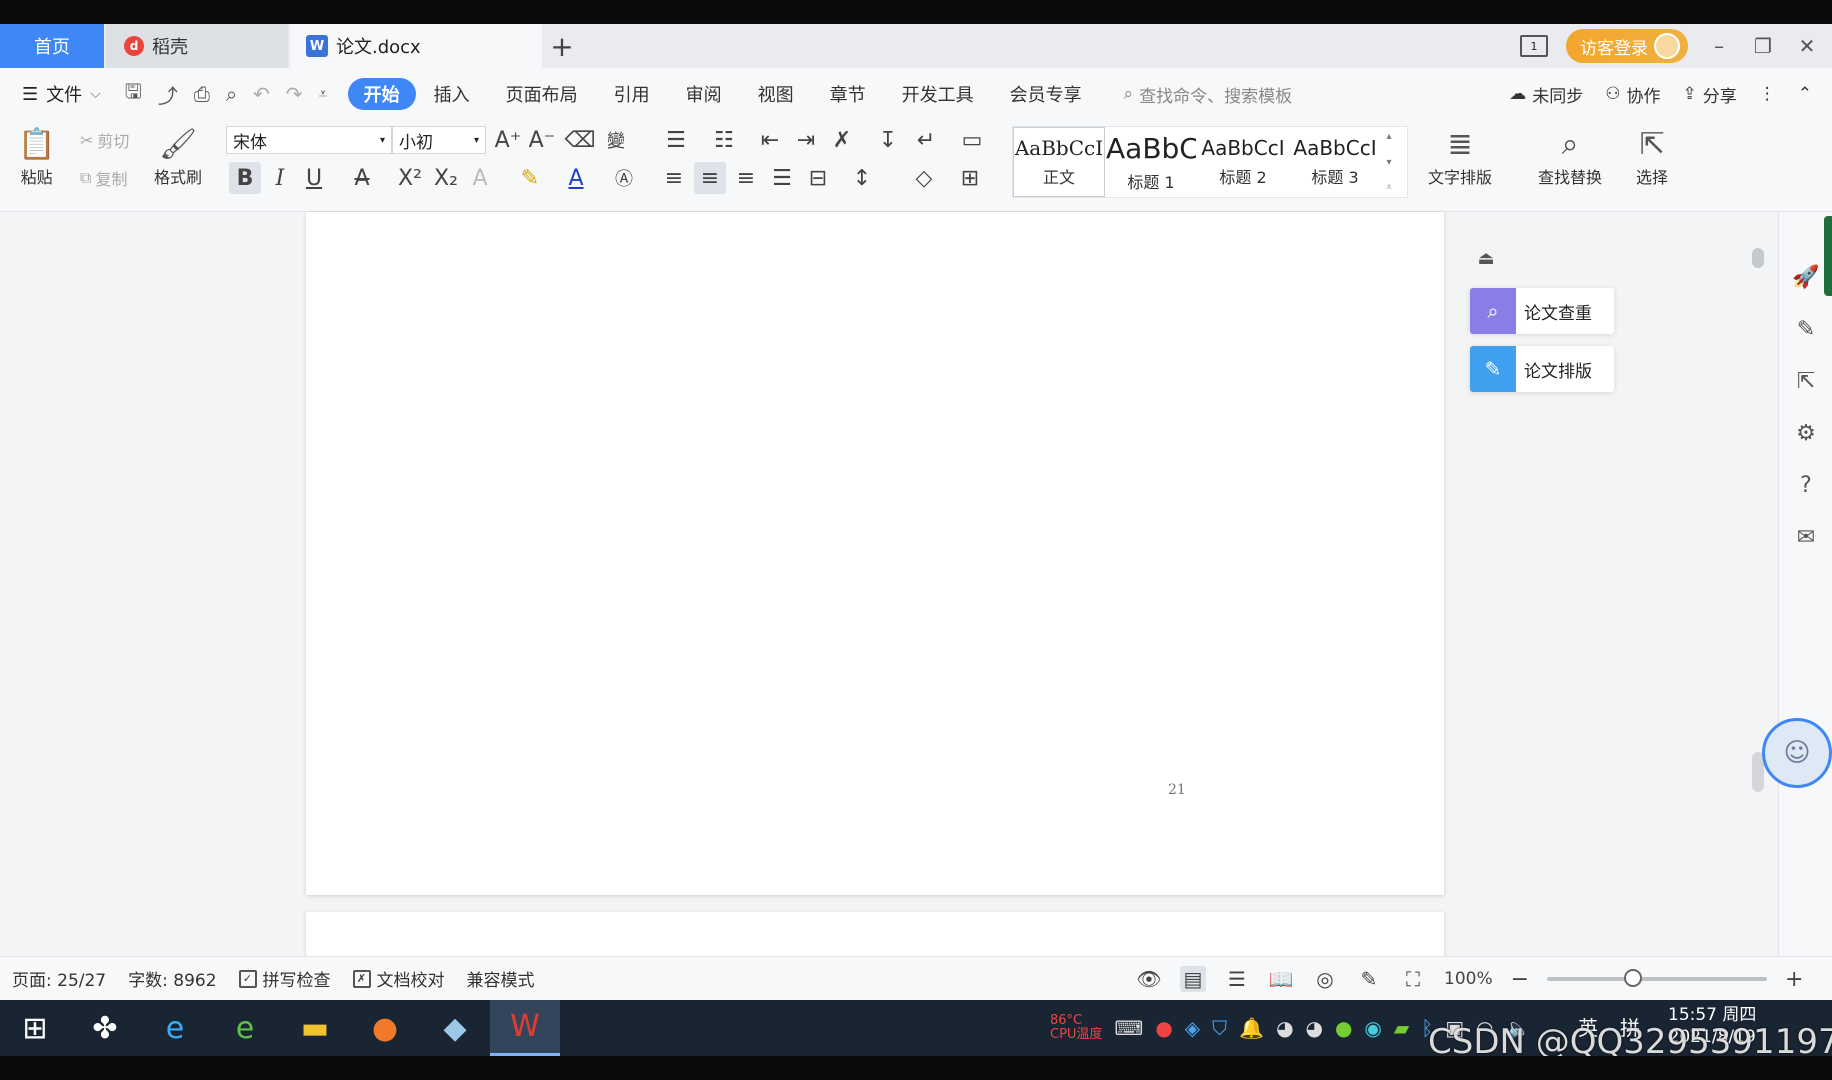 The width and height of the screenshot is (1832, 1080). What do you see at coordinates (1389, 162) in the screenshot?
I see `style-gallery-scroll: ▴ ▾ ⩡` at bounding box center [1389, 162].